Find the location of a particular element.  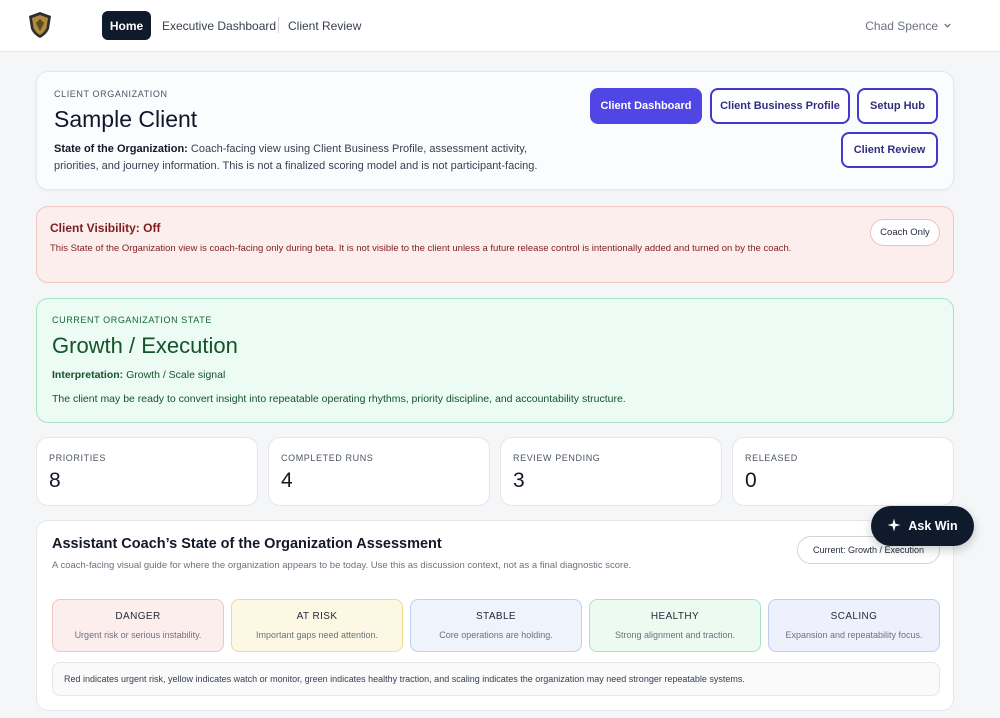

level-at-risk: AT RISK Important gaps need attention. is located at coordinates (317, 625).